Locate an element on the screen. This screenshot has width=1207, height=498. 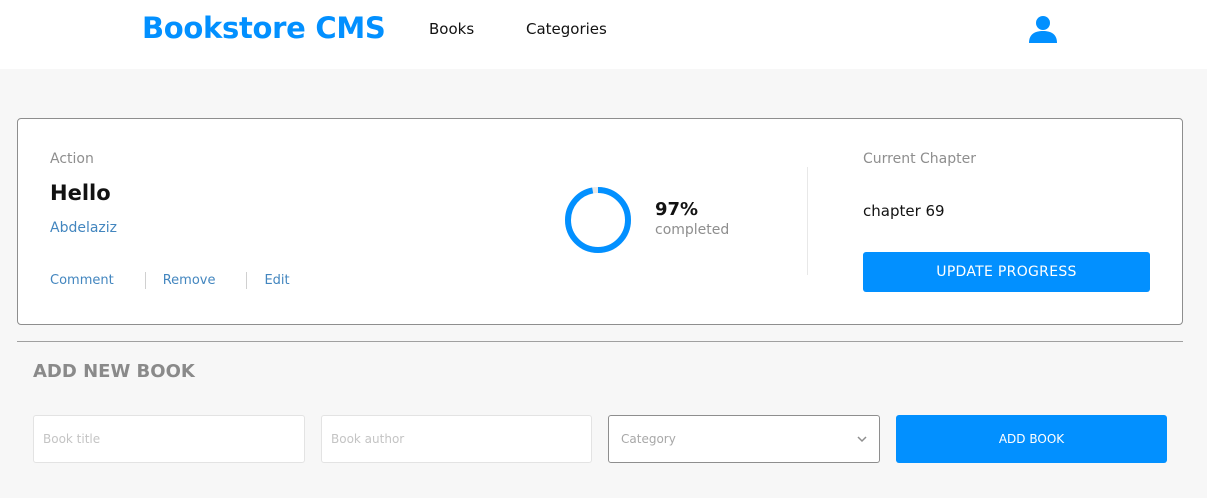
current-chapter-value: chapter 69 is located at coordinates (904, 211).